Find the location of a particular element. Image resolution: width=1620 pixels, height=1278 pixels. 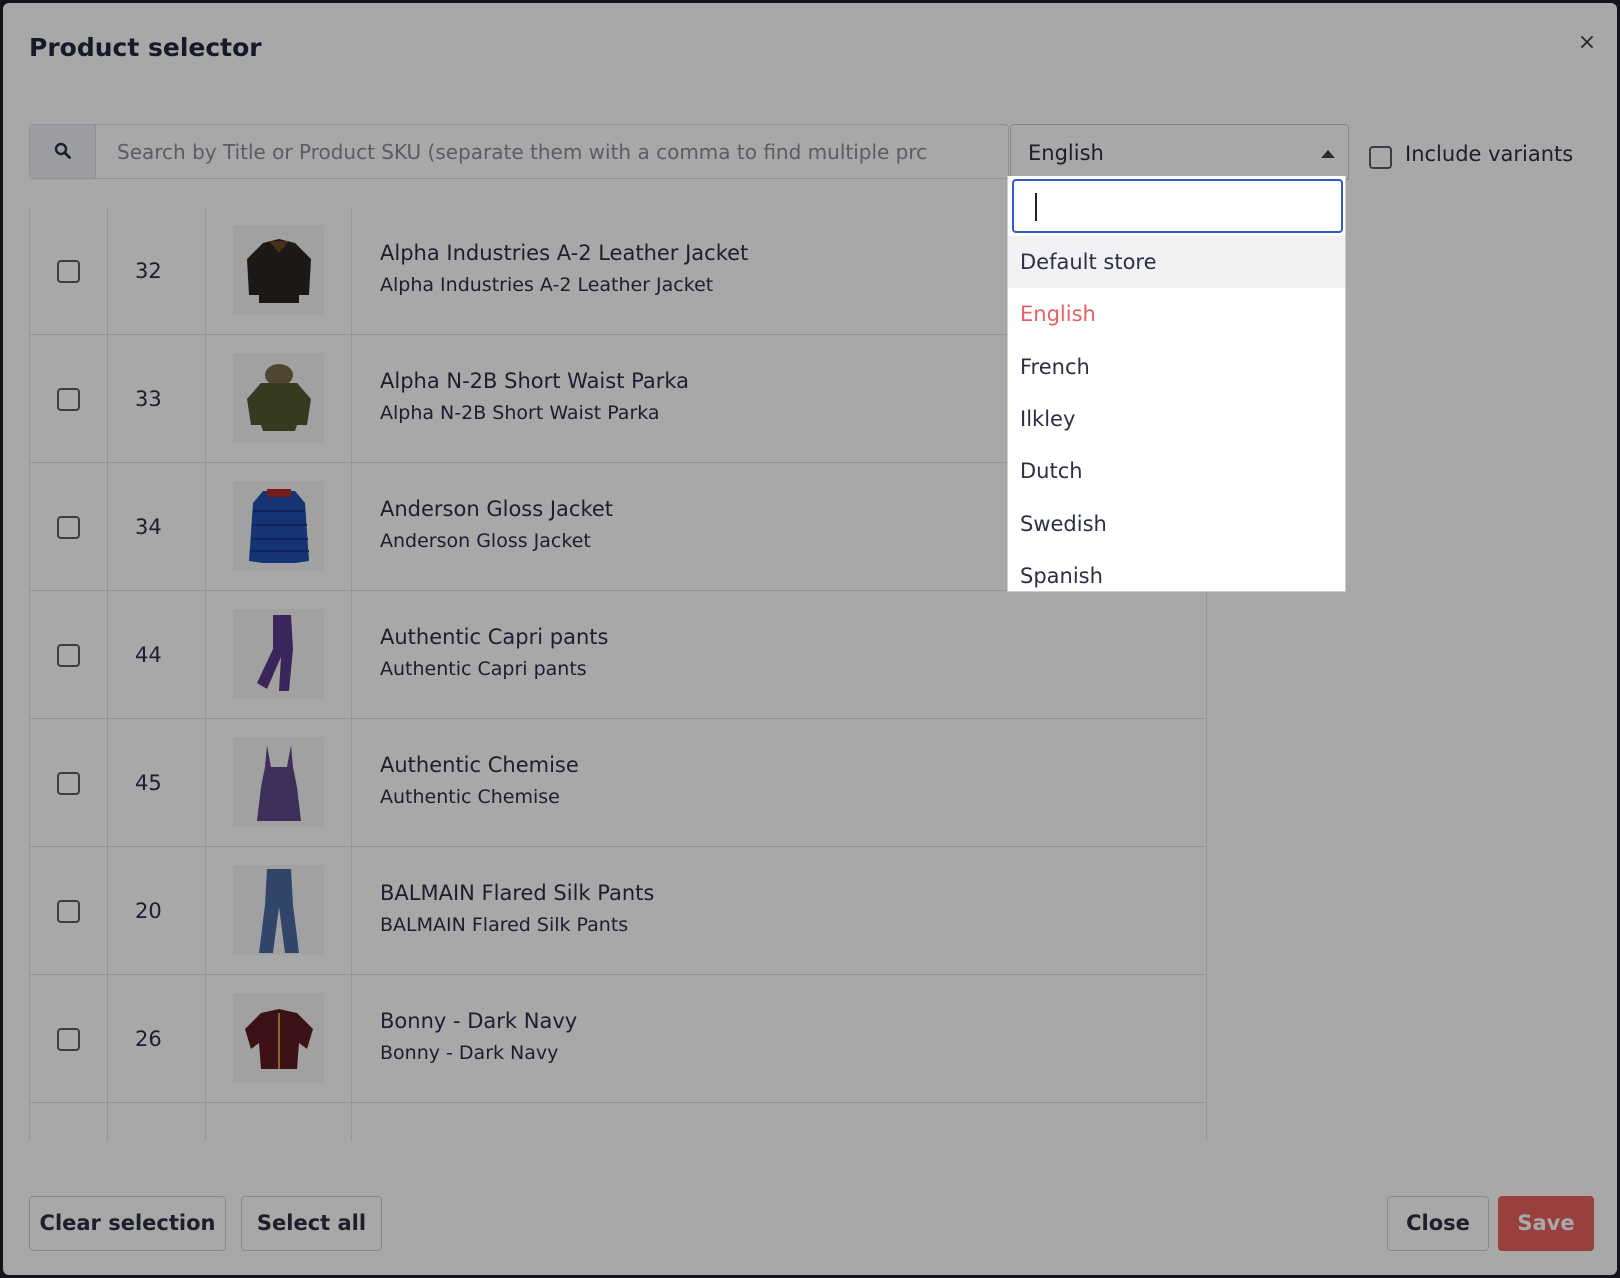

product-subtitle: Anderson Gloss Jacket is located at coordinates (485, 541).